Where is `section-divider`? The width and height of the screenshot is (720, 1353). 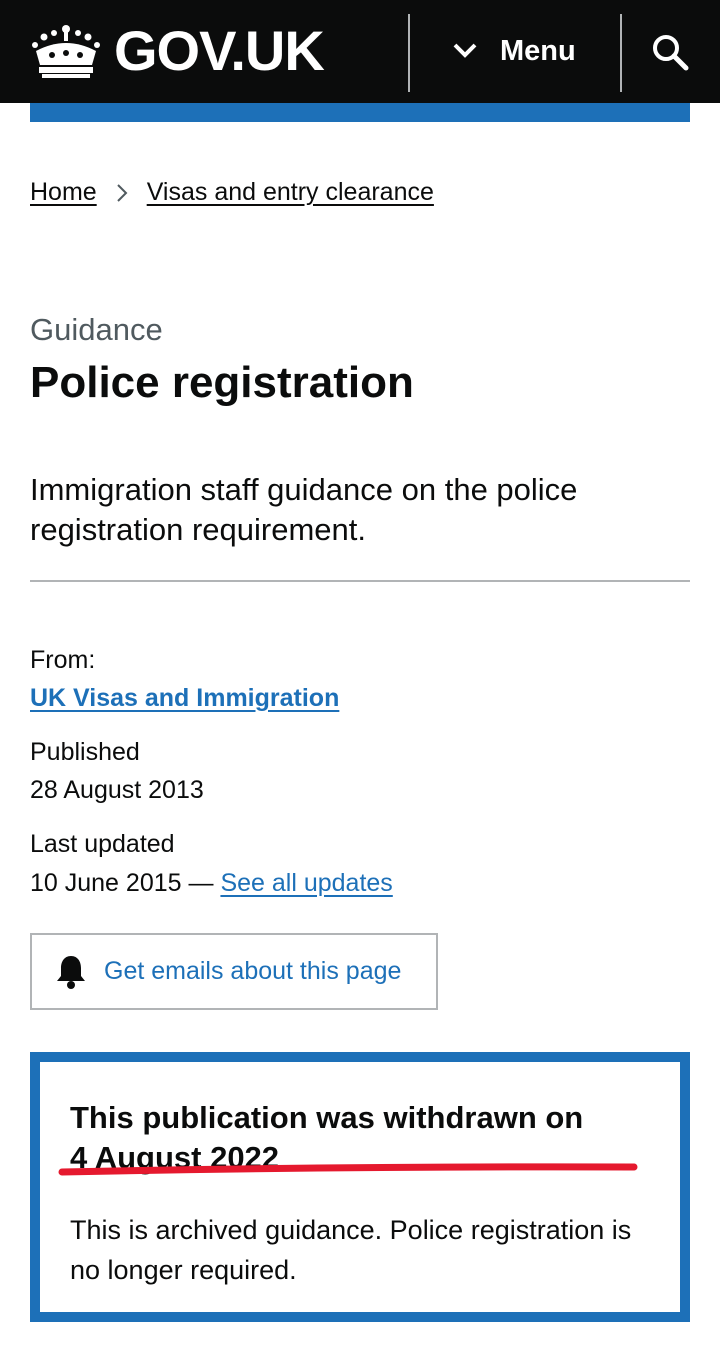
section-divider is located at coordinates (360, 581).